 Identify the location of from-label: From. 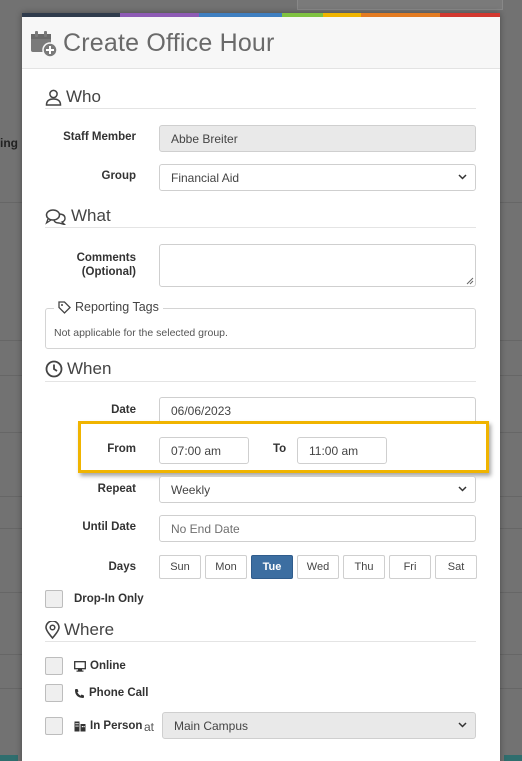
(121, 449).